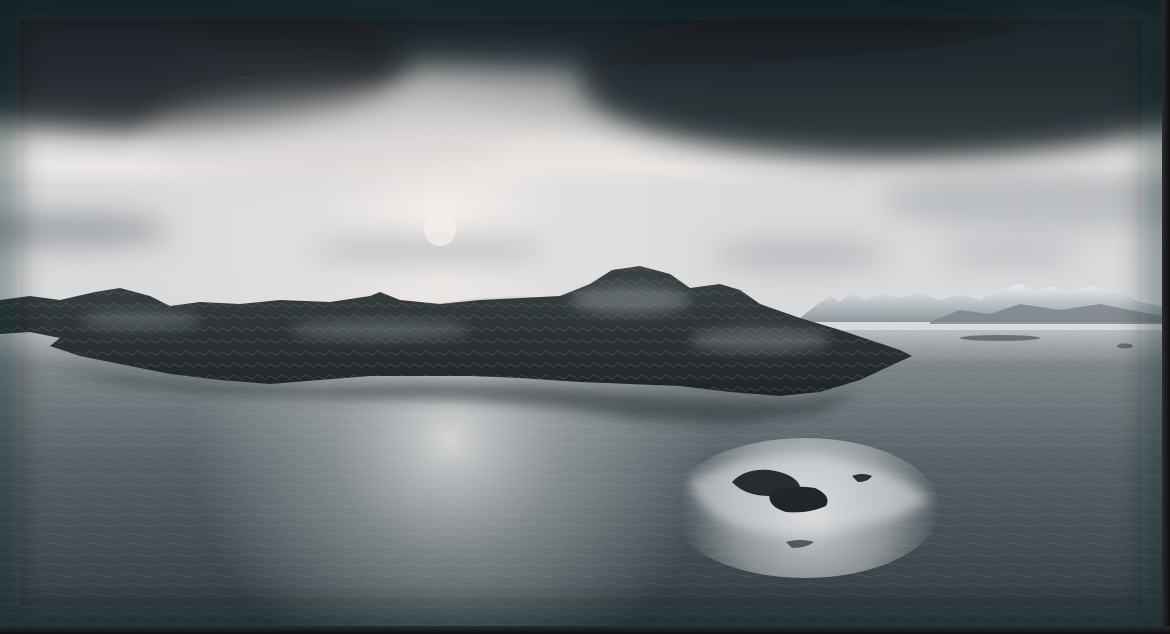  I want to click on frame-edge-right, so click(1166, 317).